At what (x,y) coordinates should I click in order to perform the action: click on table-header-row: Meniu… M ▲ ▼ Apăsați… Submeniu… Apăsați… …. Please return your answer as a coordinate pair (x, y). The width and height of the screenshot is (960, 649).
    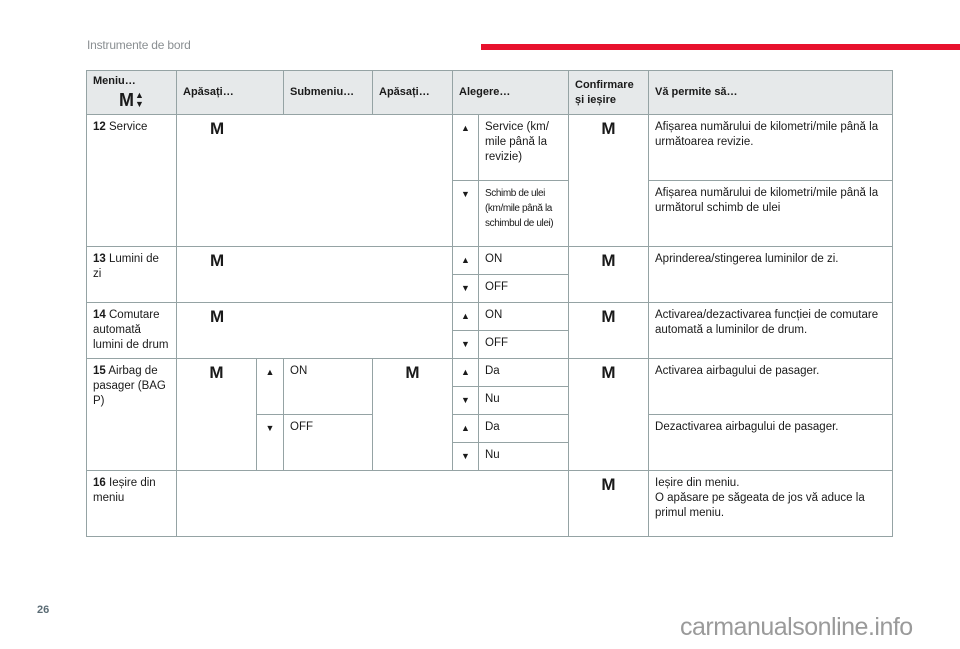
    Looking at the image, I should click on (490, 92).